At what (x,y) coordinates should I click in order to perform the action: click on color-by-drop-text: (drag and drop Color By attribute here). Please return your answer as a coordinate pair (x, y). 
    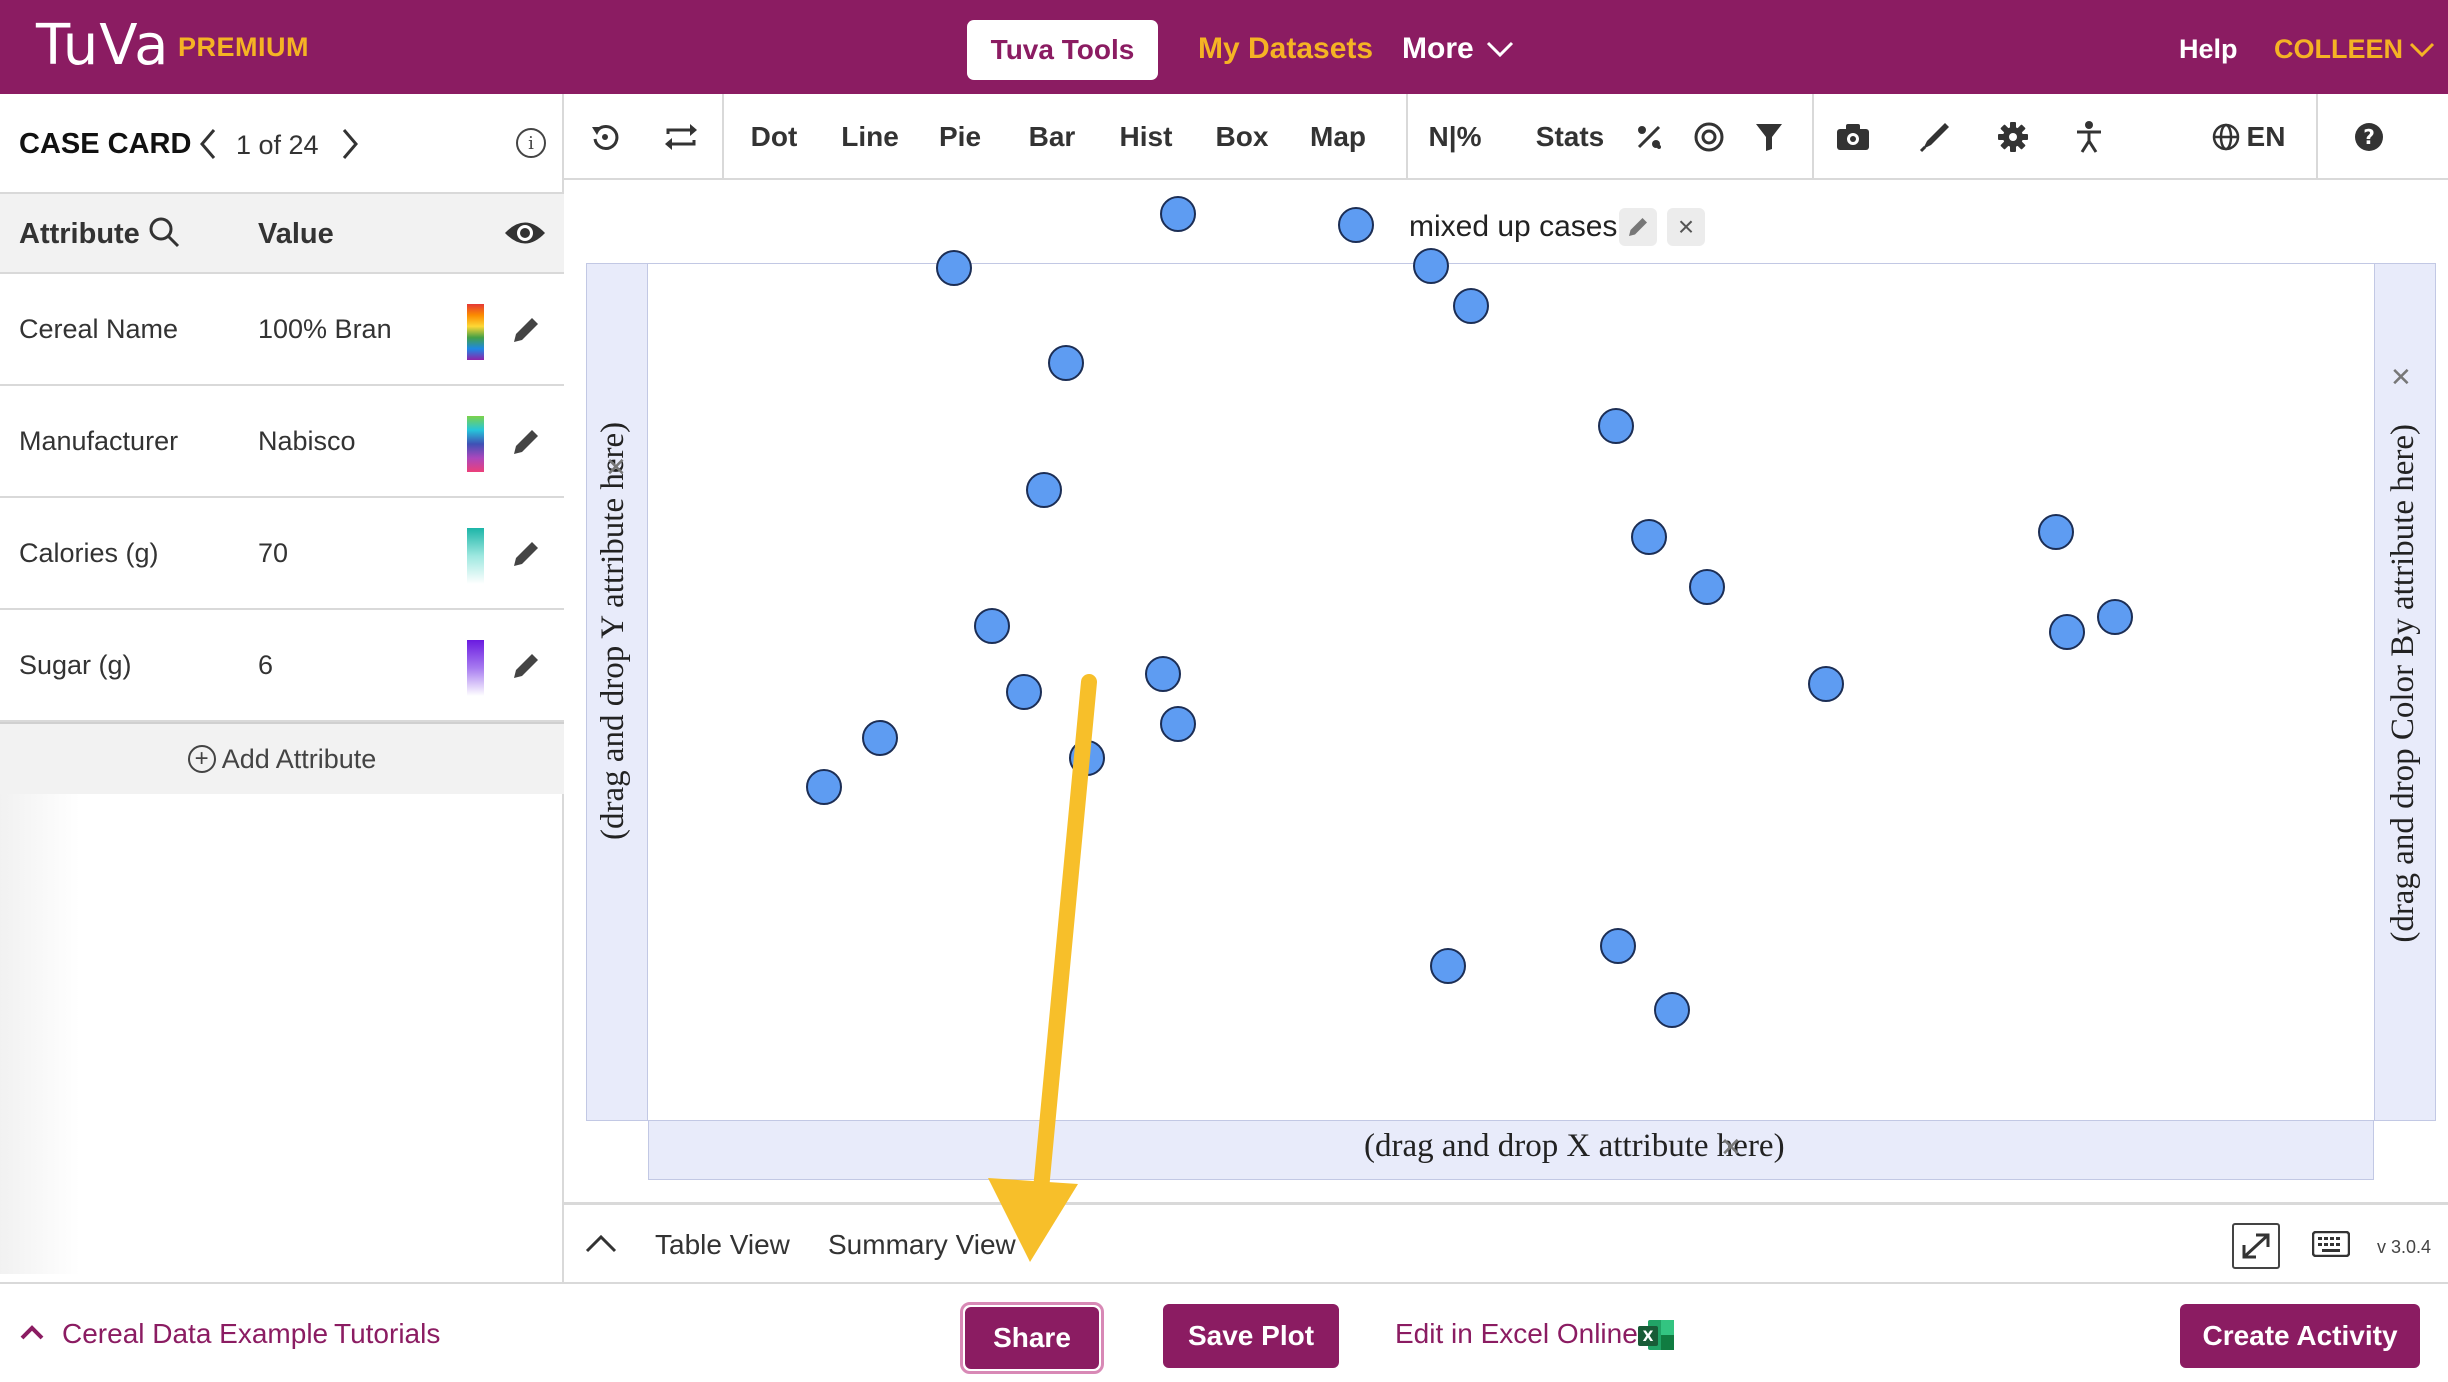
    Looking at the image, I should click on (2403, 683).